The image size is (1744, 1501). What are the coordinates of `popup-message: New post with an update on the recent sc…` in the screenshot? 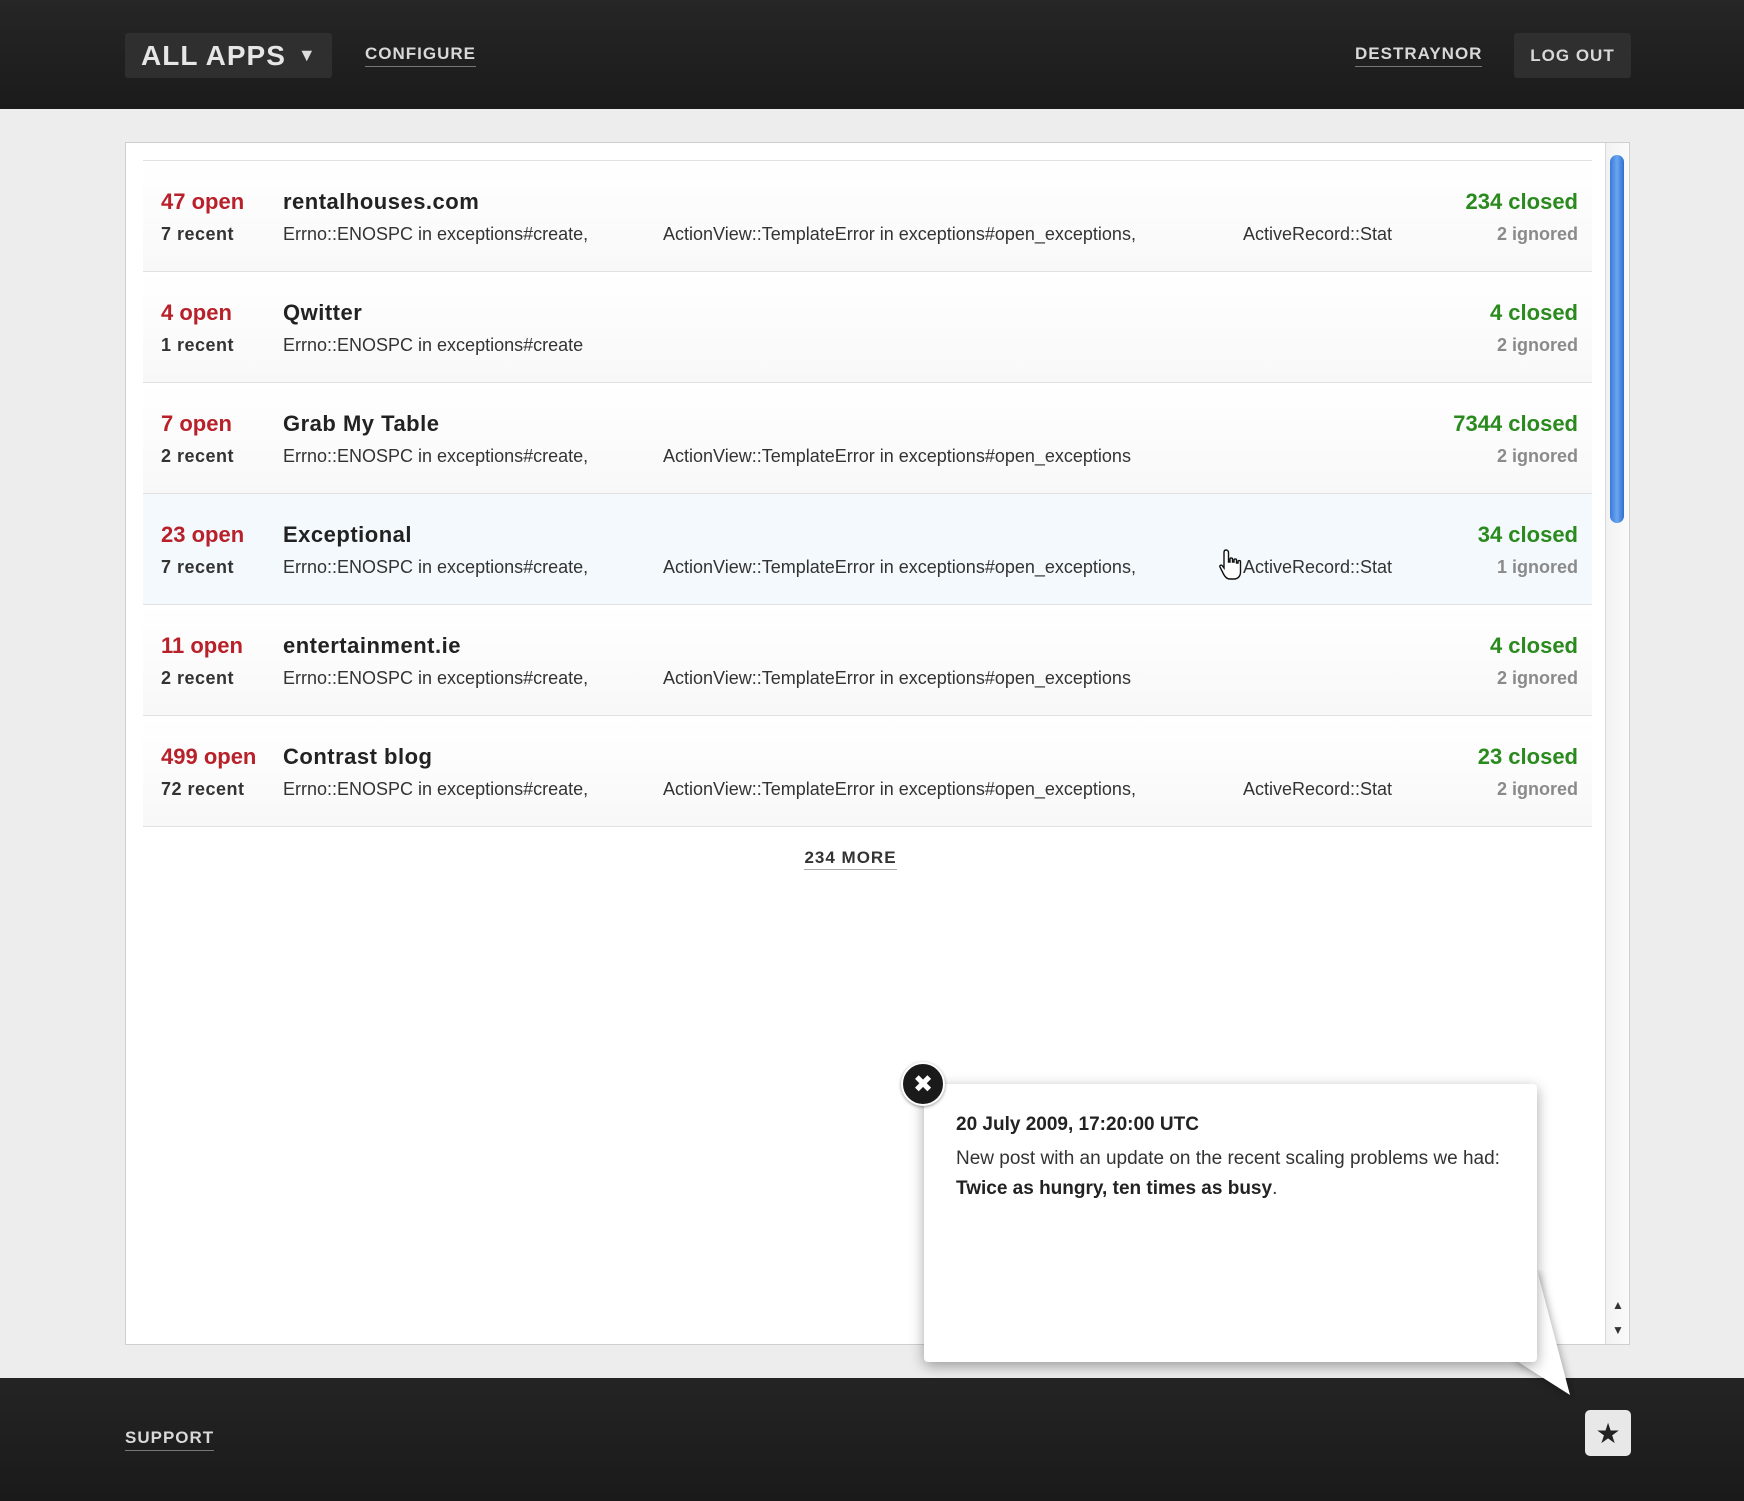 It's located at (1236, 1174).